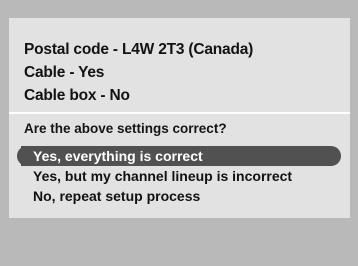 This screenshot has width=358, height=266. I want to click on postal-code-setting: Postal code - L4W 2T3 (Canada), so click(139, 49).